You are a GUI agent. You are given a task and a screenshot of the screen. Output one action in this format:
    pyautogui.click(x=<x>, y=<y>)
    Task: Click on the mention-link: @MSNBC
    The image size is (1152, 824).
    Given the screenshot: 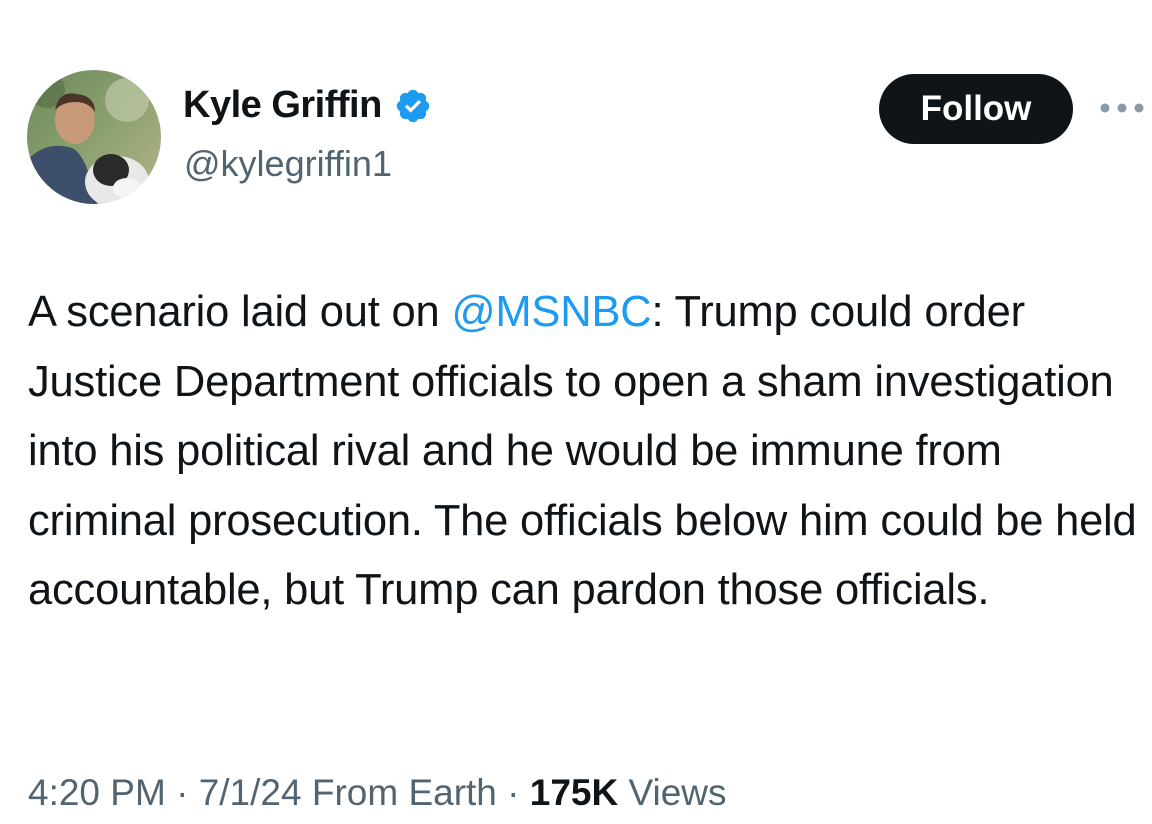 What is the action you would take?
    pyautogui.click(x=551, y=312)
    